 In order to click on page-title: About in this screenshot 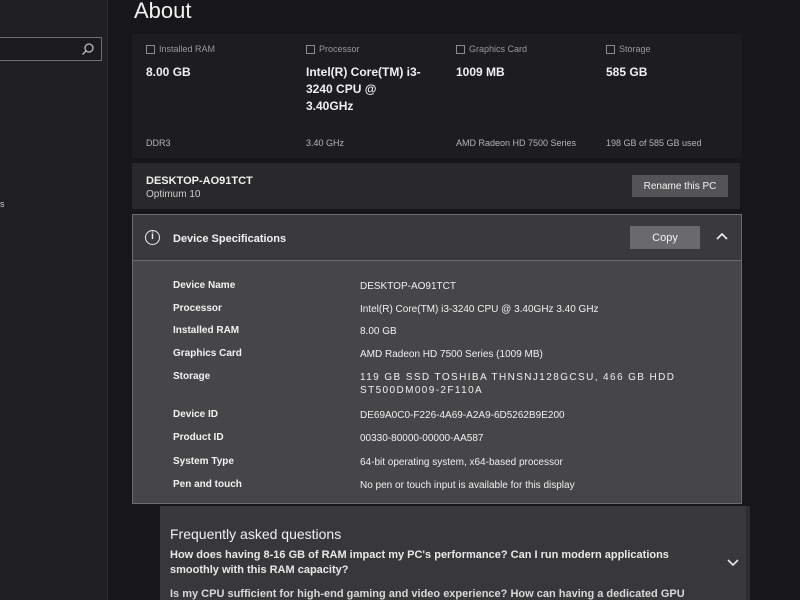, I will do `click(163, 11)`.